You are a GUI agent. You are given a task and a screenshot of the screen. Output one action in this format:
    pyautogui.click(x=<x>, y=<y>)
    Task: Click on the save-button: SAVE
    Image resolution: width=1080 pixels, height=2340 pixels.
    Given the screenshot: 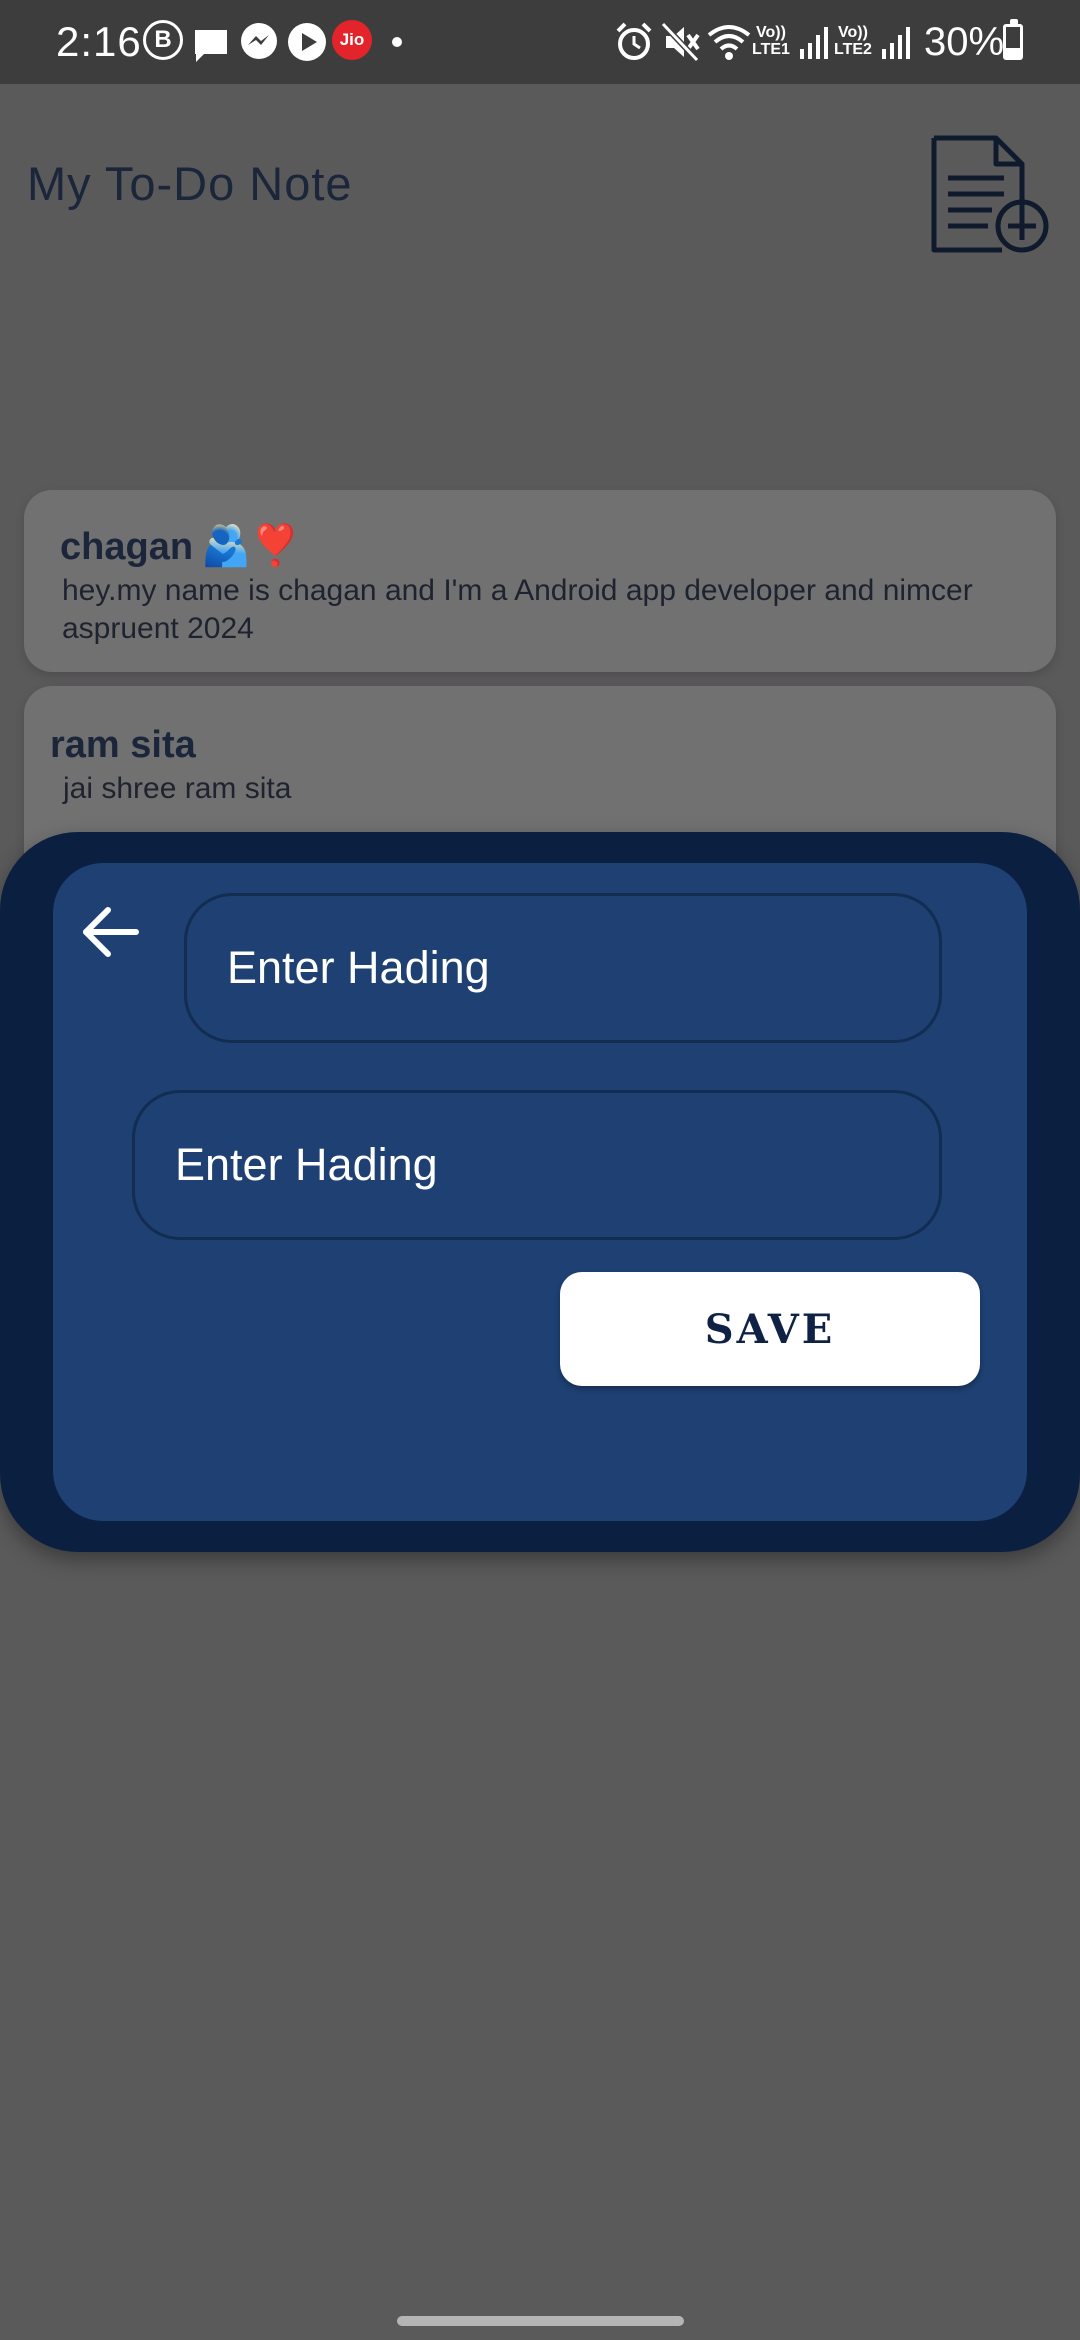 What is the action you would take?
    pyautogui.click(x=770, y=1329)
    